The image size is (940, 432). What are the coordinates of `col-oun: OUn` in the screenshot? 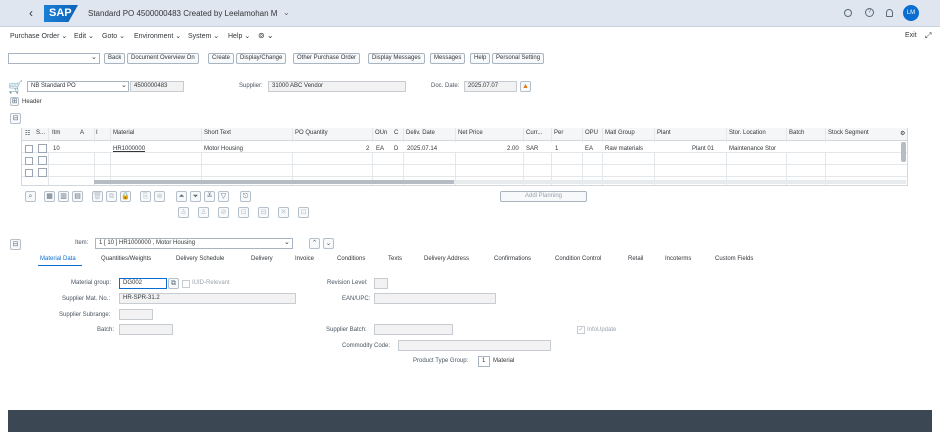 It's located at (381, 133).